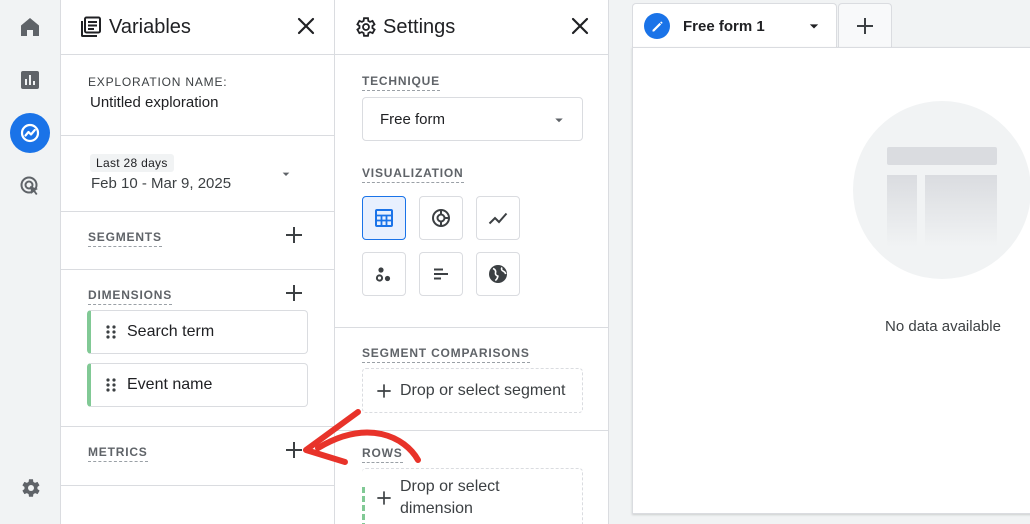  I want to click on metrics-section: METRICS, so click(197, 456).